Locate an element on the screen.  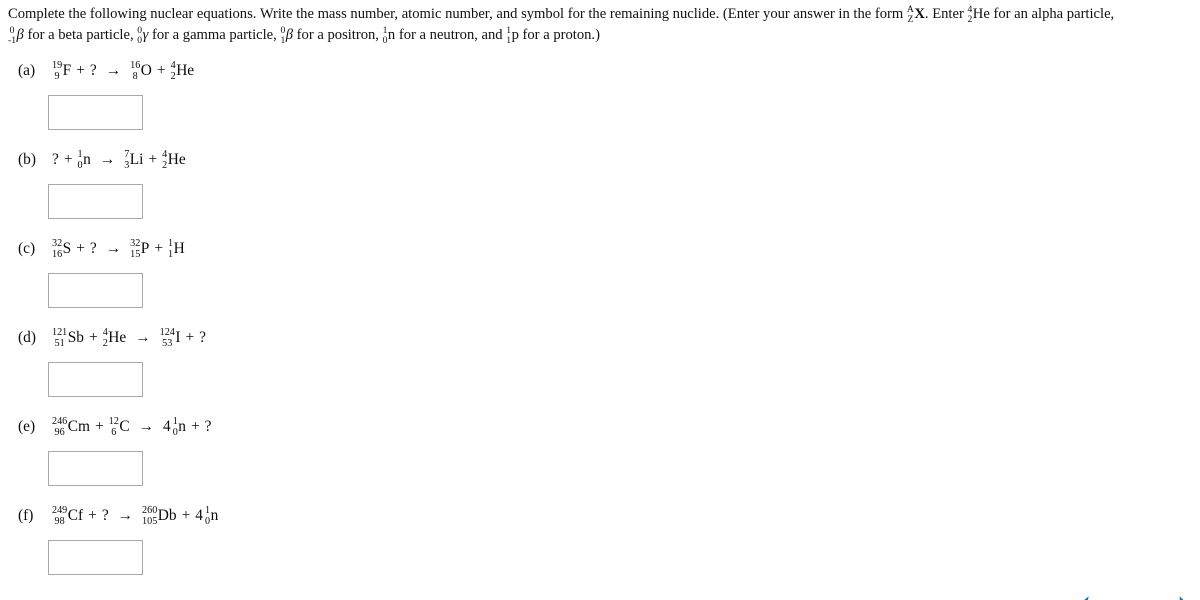
answer-input-a is located at coordinates (95, 112).